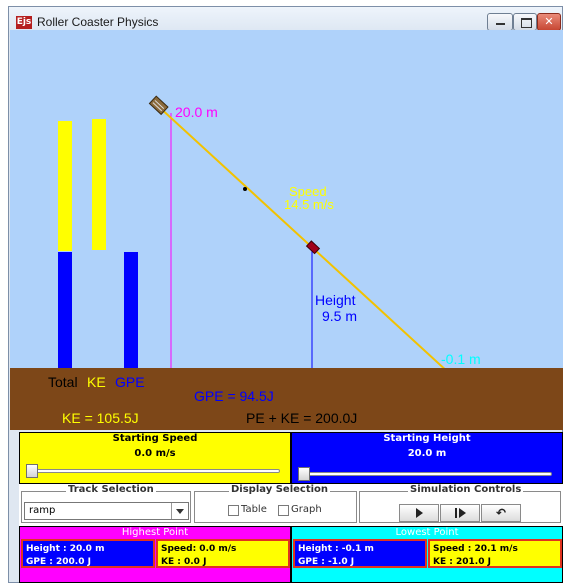 Image resolution: width=564 pixels, height=583 pixels. What do you see at coordinates (100, 418) in the screenshot?
I see `ke-readout: KE = 105.5J` at bounding box center [100, 418].